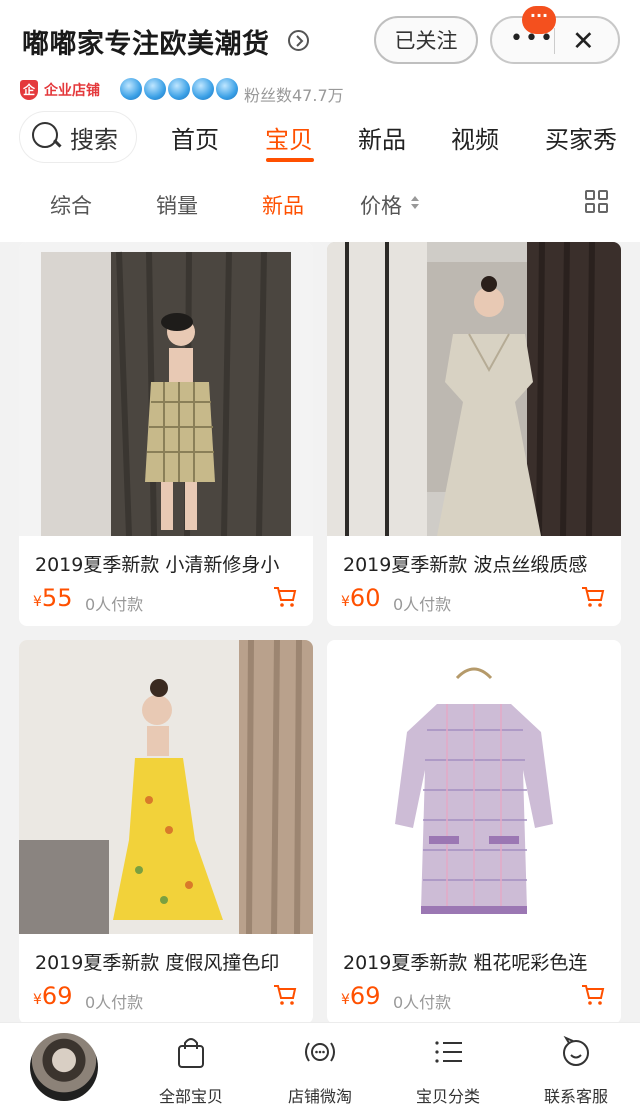 The height and width of the screenshot is (1108, 640). What do you see at coordinates (448, 1052) in the screenshot?
I see `list-icon` at bounding box center [448, 1052].